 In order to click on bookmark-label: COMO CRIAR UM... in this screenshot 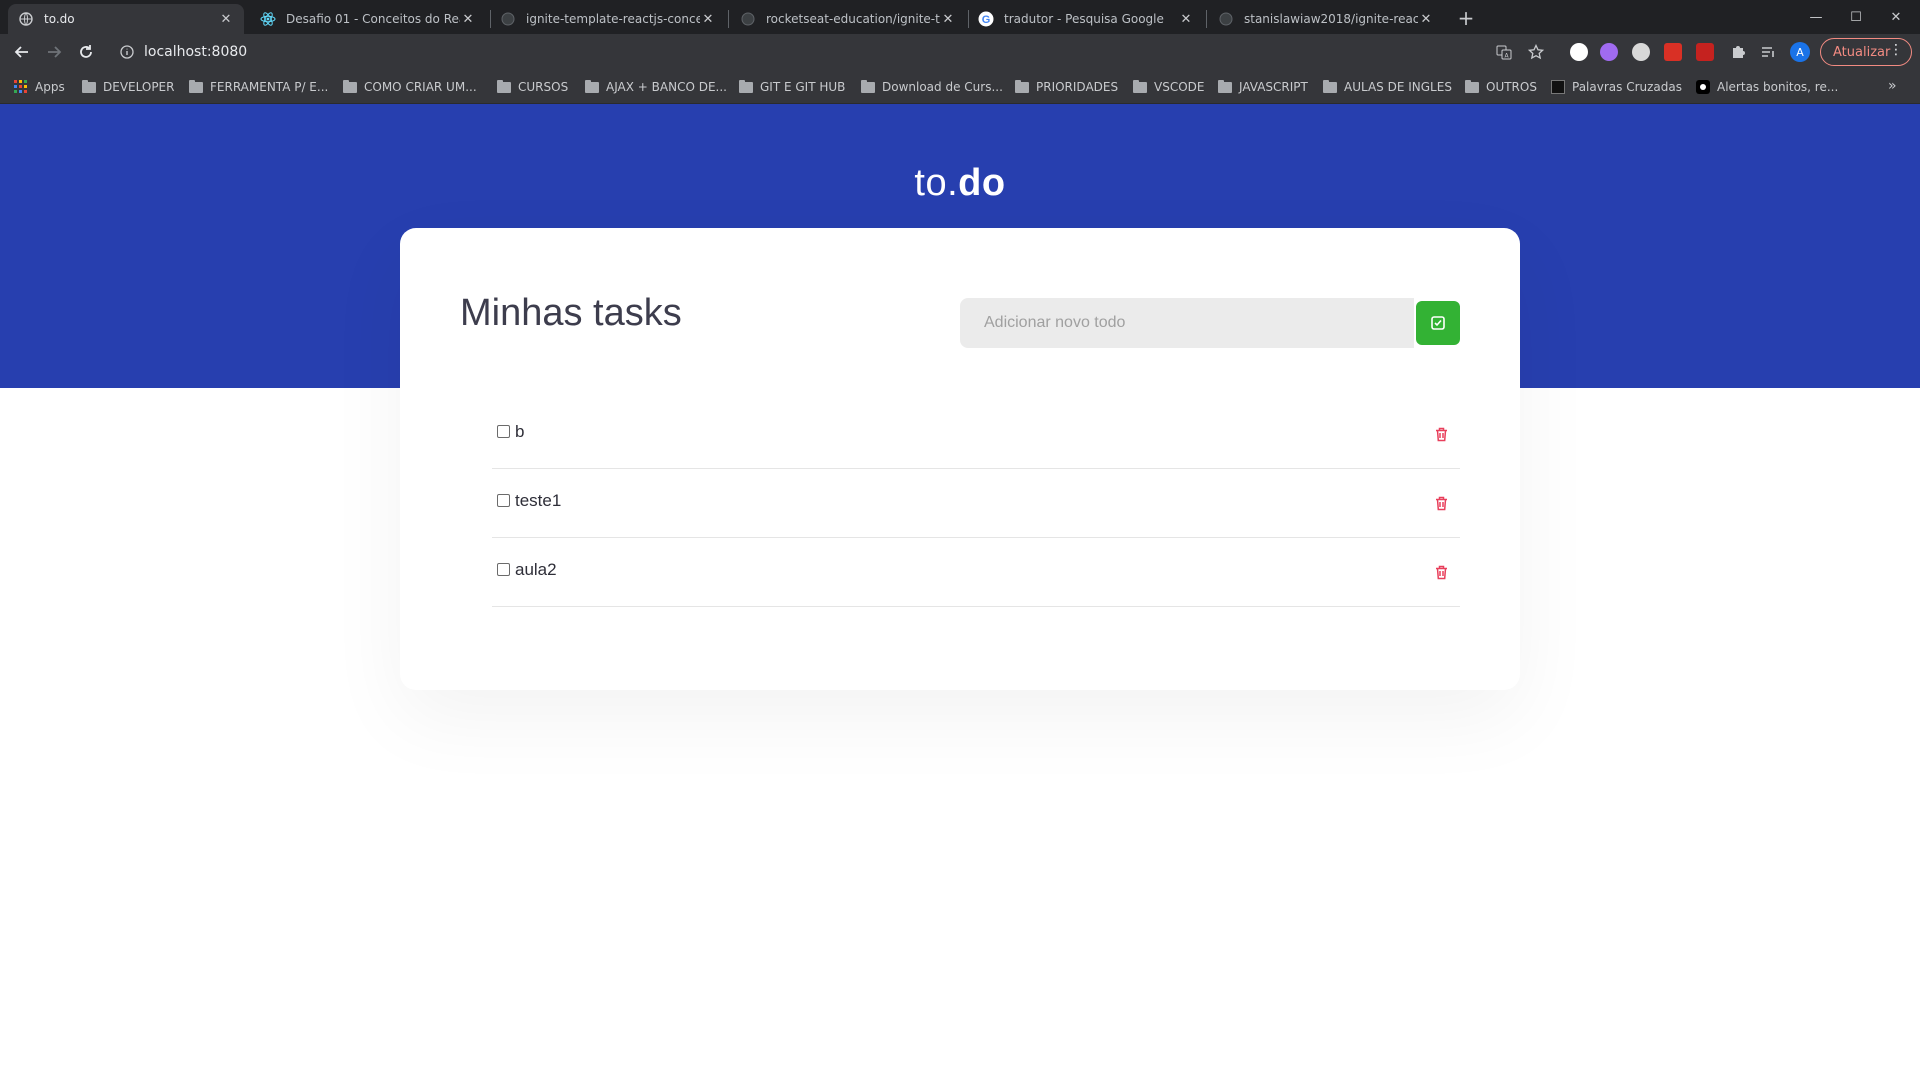, I will do `click(420, 87)`.